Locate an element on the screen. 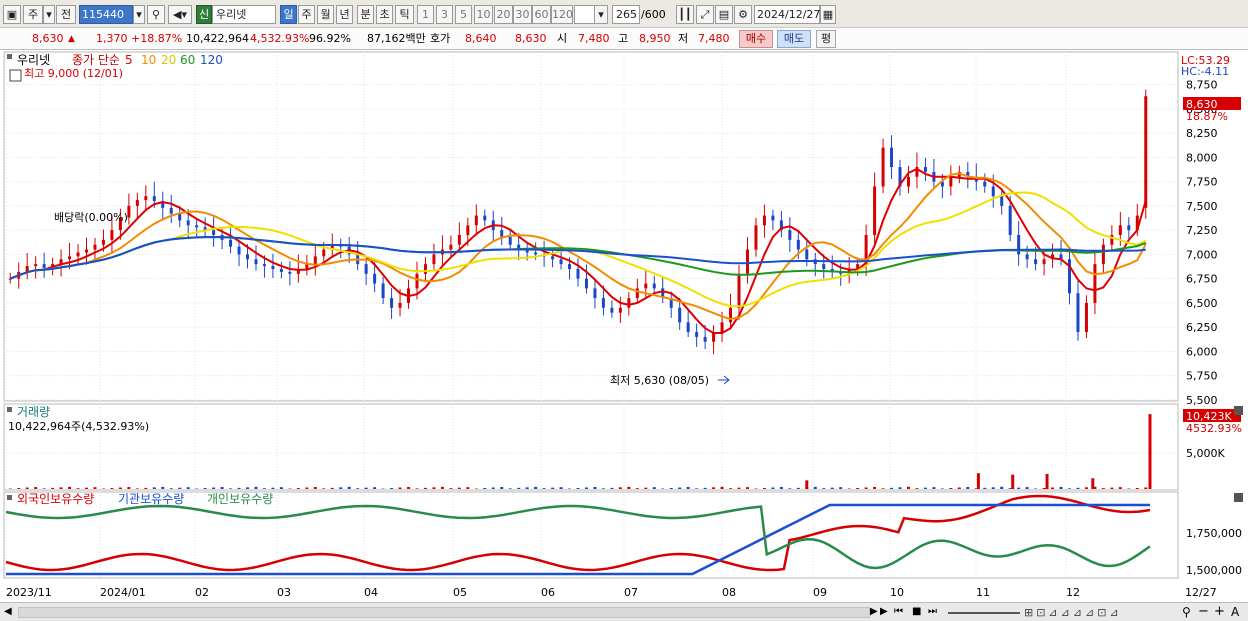  candle-type-icon: ┃┃ is located at coordinates (685, 14).